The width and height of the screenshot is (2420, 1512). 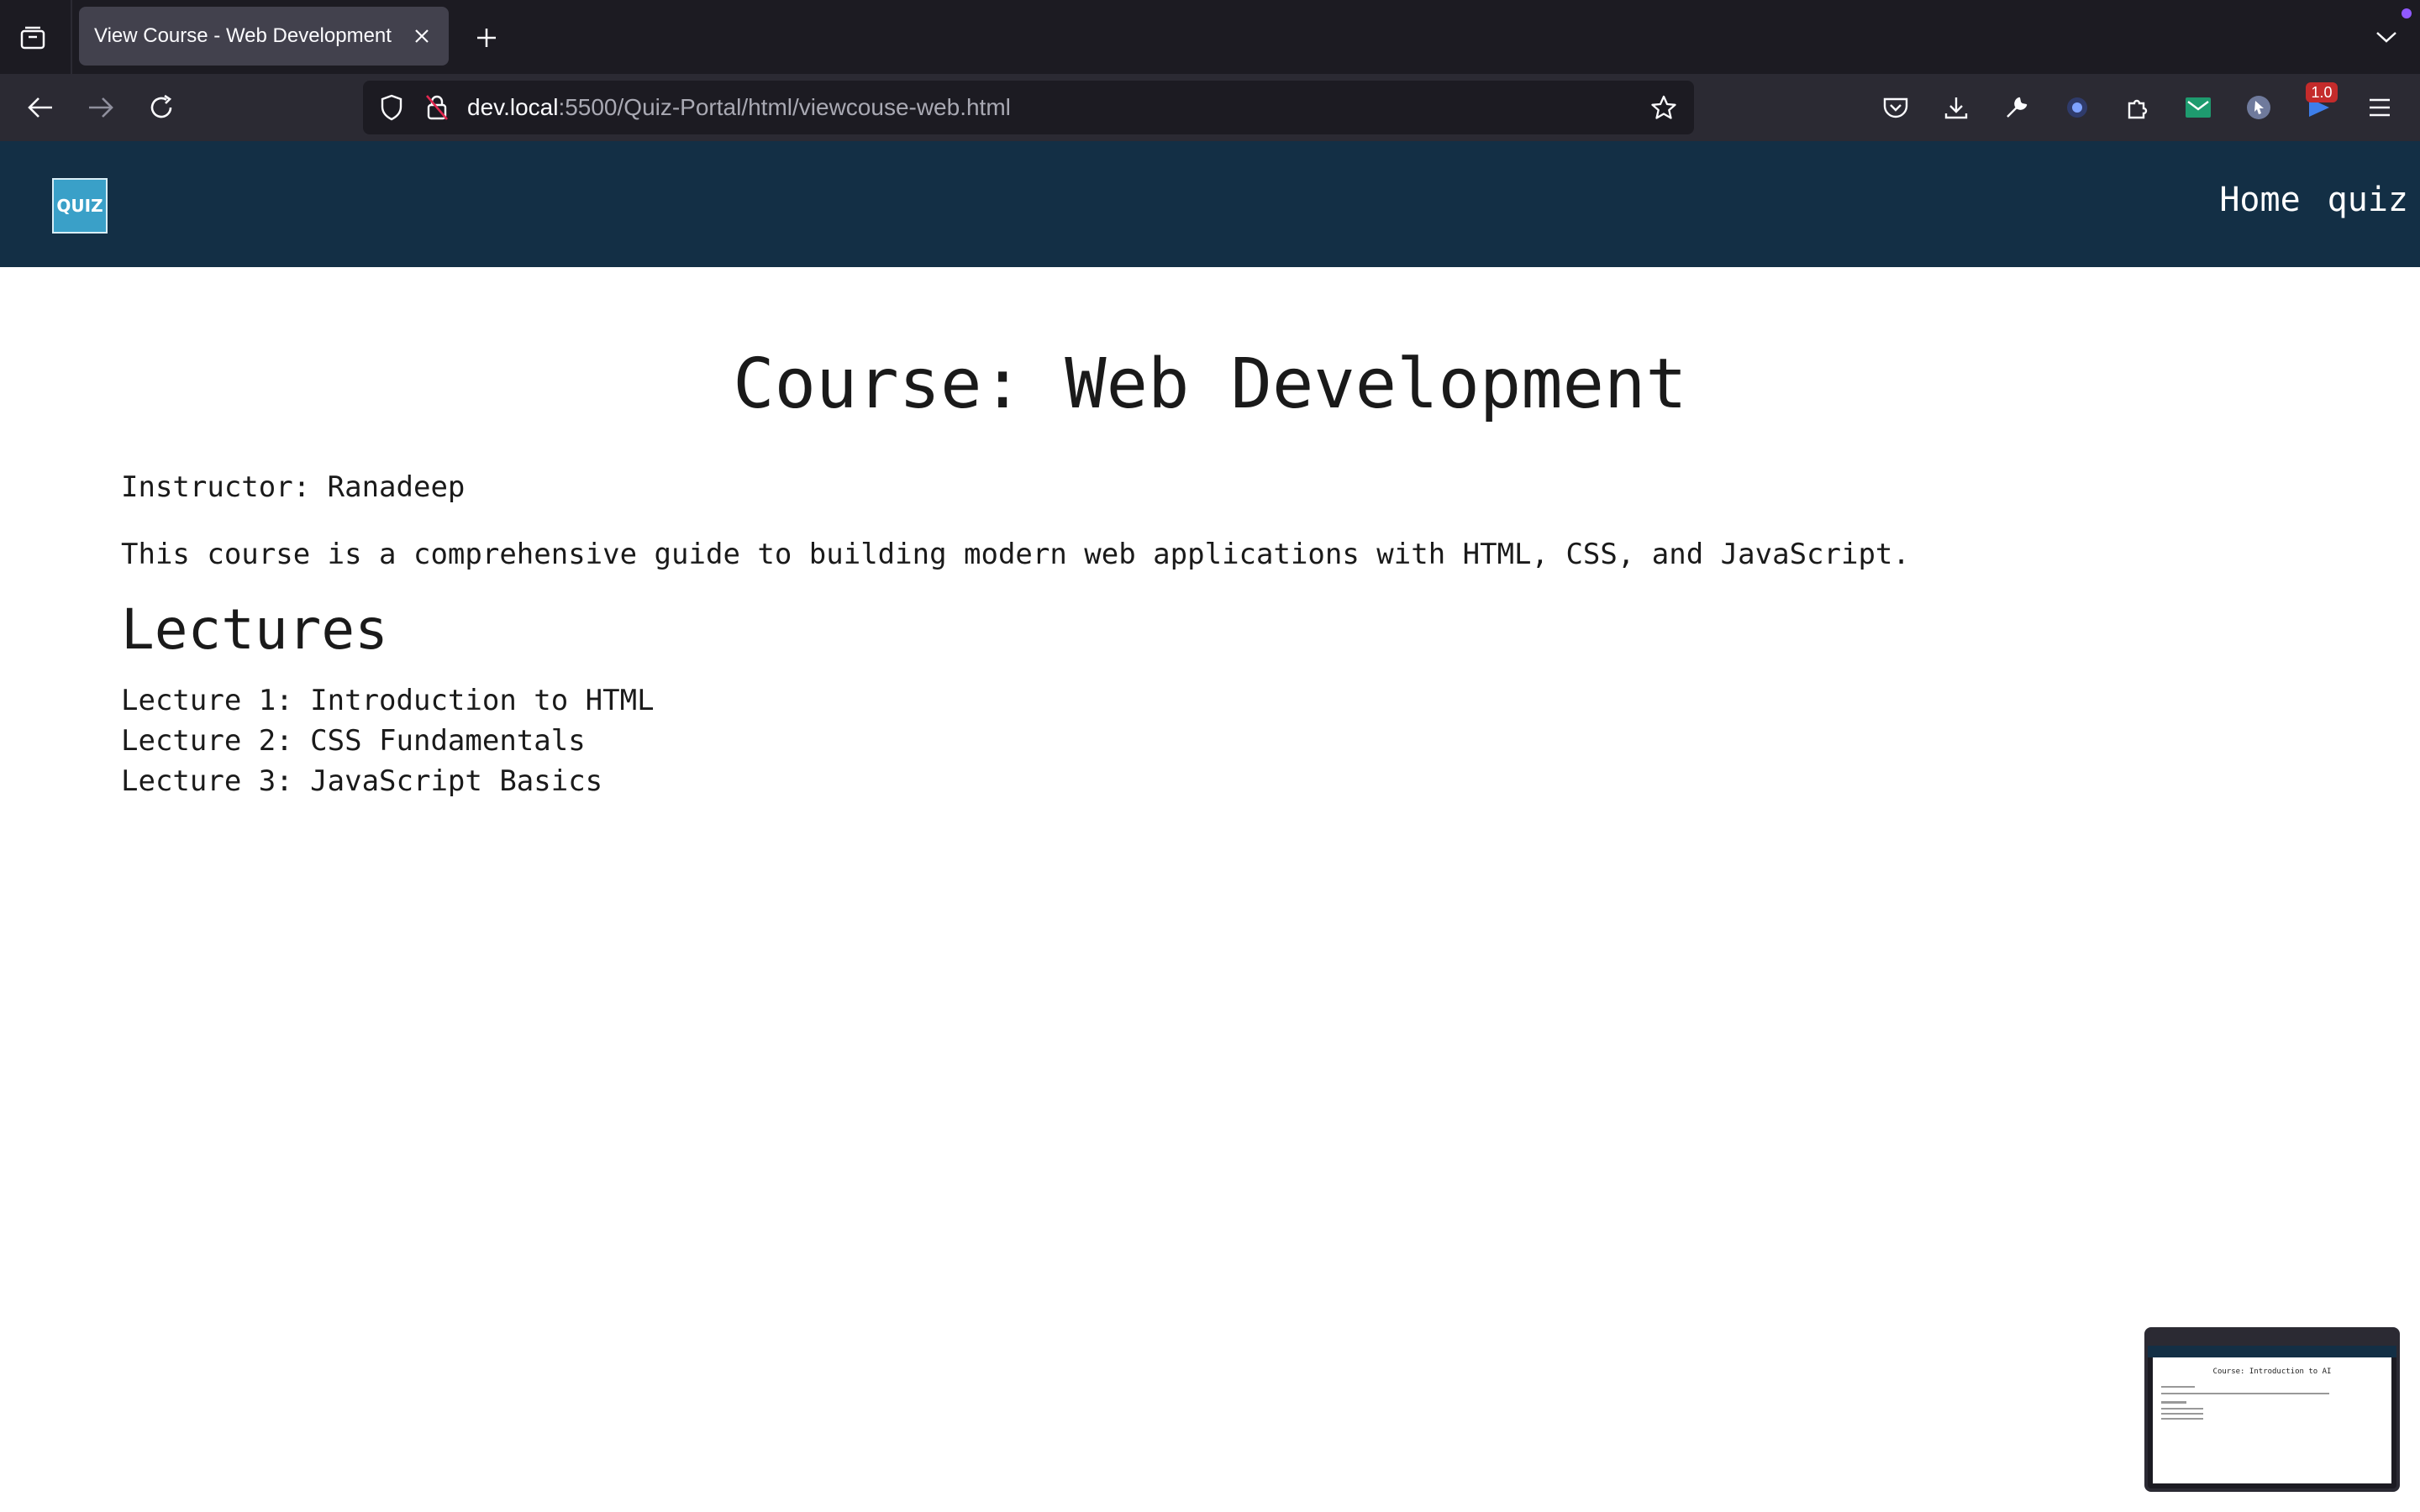 I want to click on shield-icon, so click(x=391, y=107).